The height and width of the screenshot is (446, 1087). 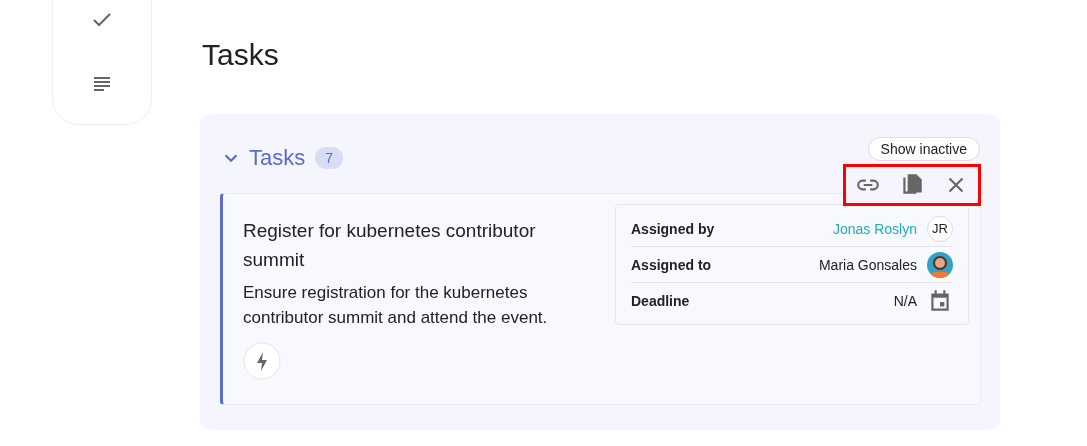 I want to click on task-title: Register for kubernetes contributor summit, so click(x=390, y=245).